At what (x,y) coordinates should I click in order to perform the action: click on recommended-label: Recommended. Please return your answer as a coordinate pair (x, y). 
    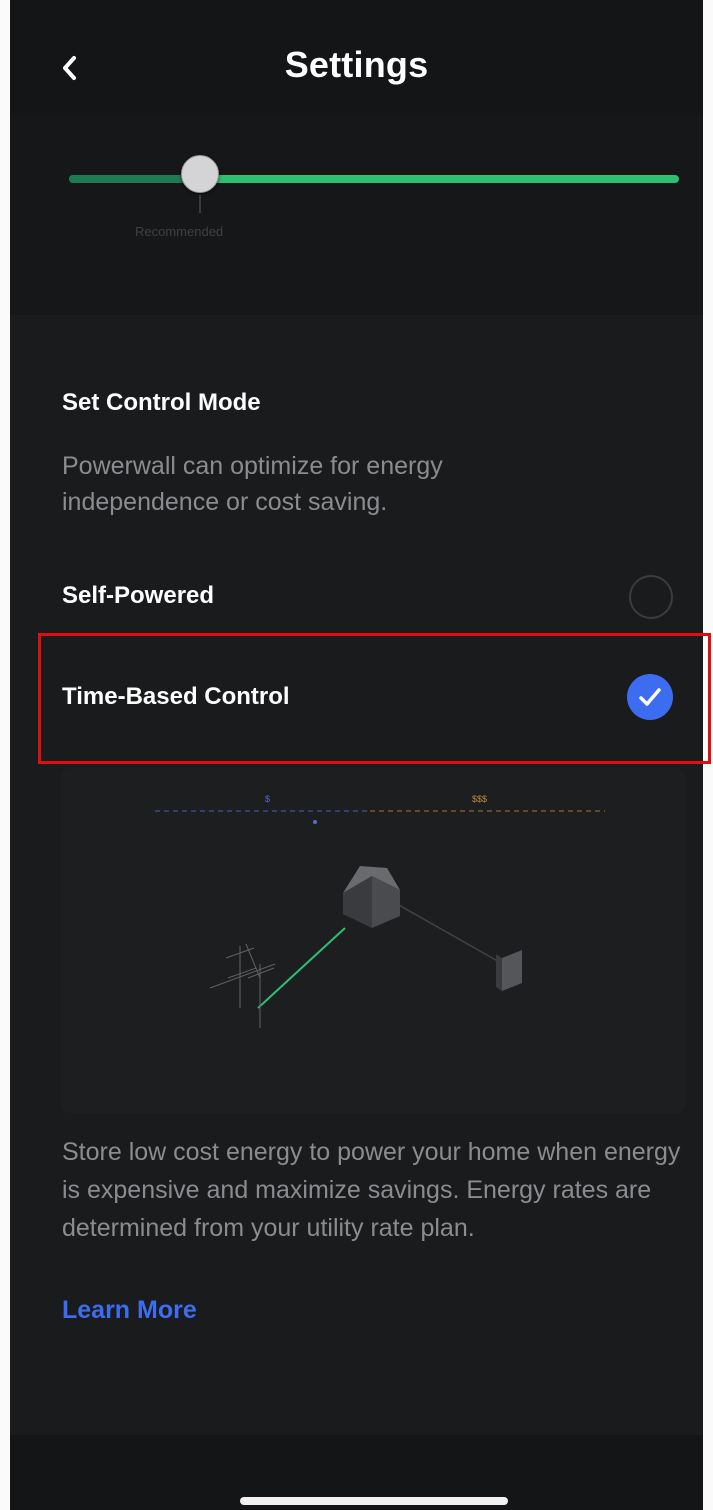
    Looking at the image, I should click on (179, 231).